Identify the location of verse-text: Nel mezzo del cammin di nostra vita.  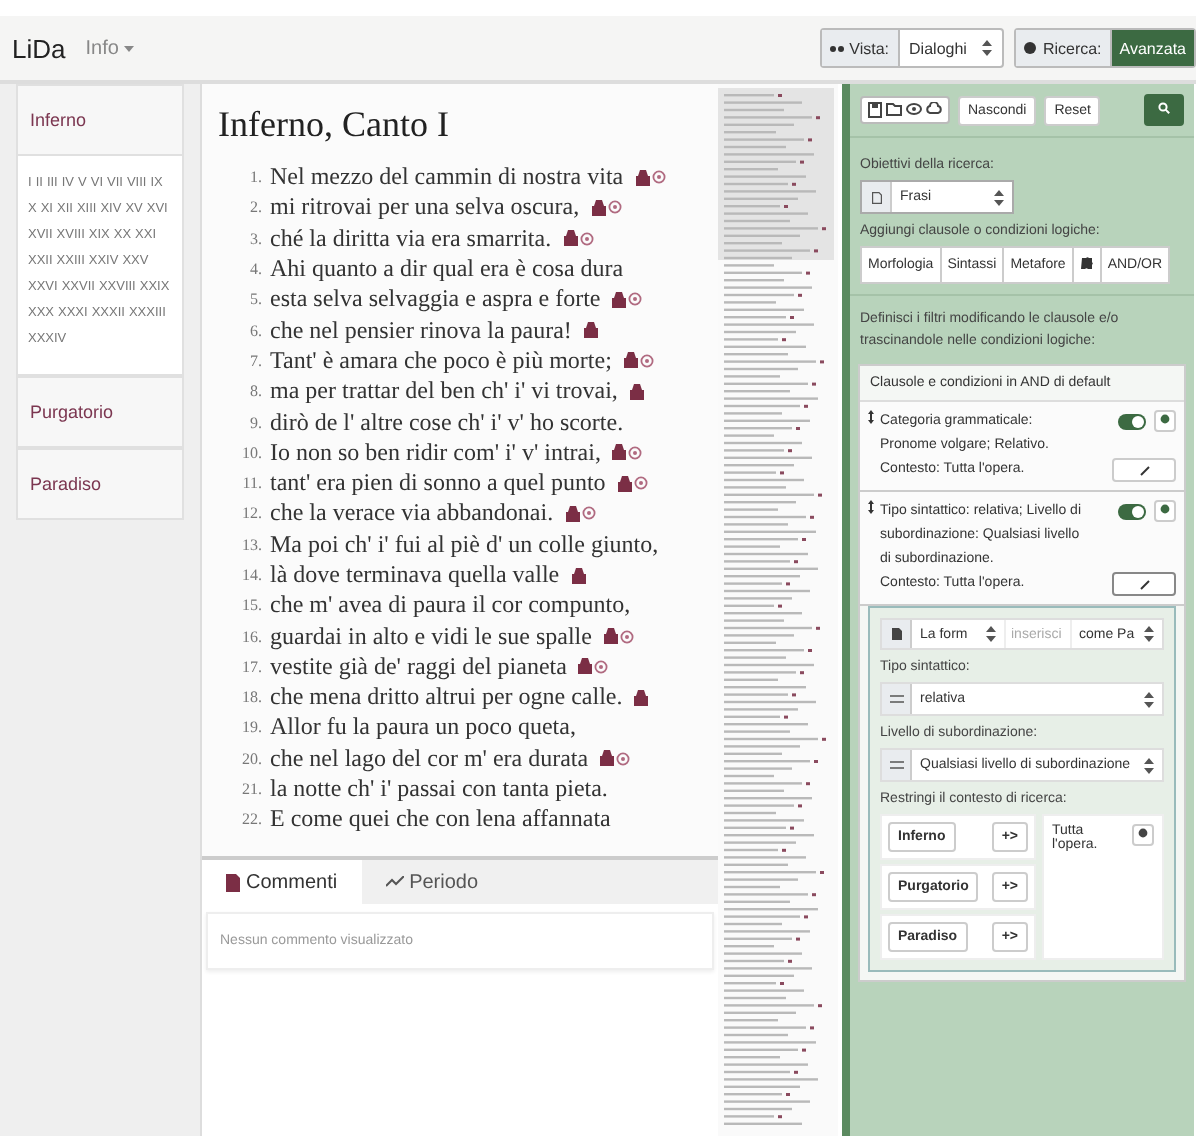
(447, 177).